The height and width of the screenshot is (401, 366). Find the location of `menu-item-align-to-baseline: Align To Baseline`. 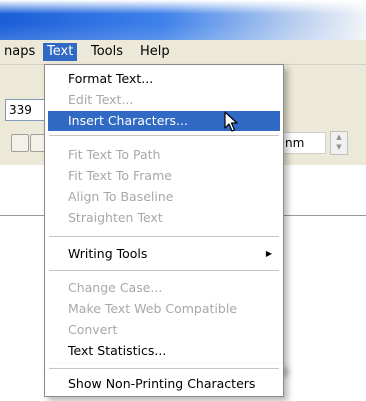

menu-item-align-to-baseline: Align To Baseline is located at coordinates (164, 197).